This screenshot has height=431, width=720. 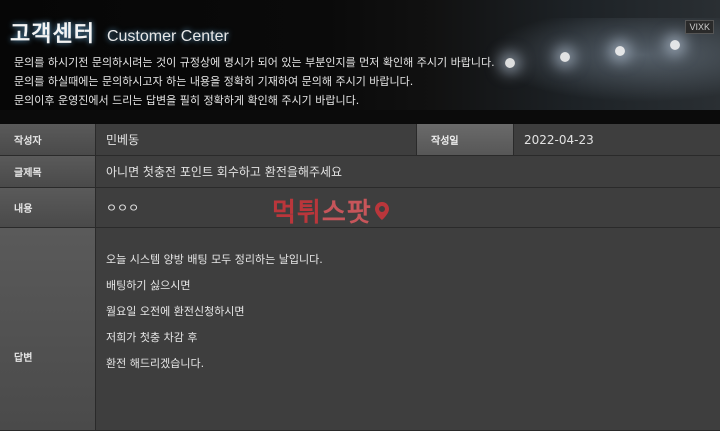 What do you see at coordinates (408, 171) in the screenshot?
I see `subject-value: 아니면 첫충전 포인트 회수하고 환전을해주세요` at bounding box center [408, 171].